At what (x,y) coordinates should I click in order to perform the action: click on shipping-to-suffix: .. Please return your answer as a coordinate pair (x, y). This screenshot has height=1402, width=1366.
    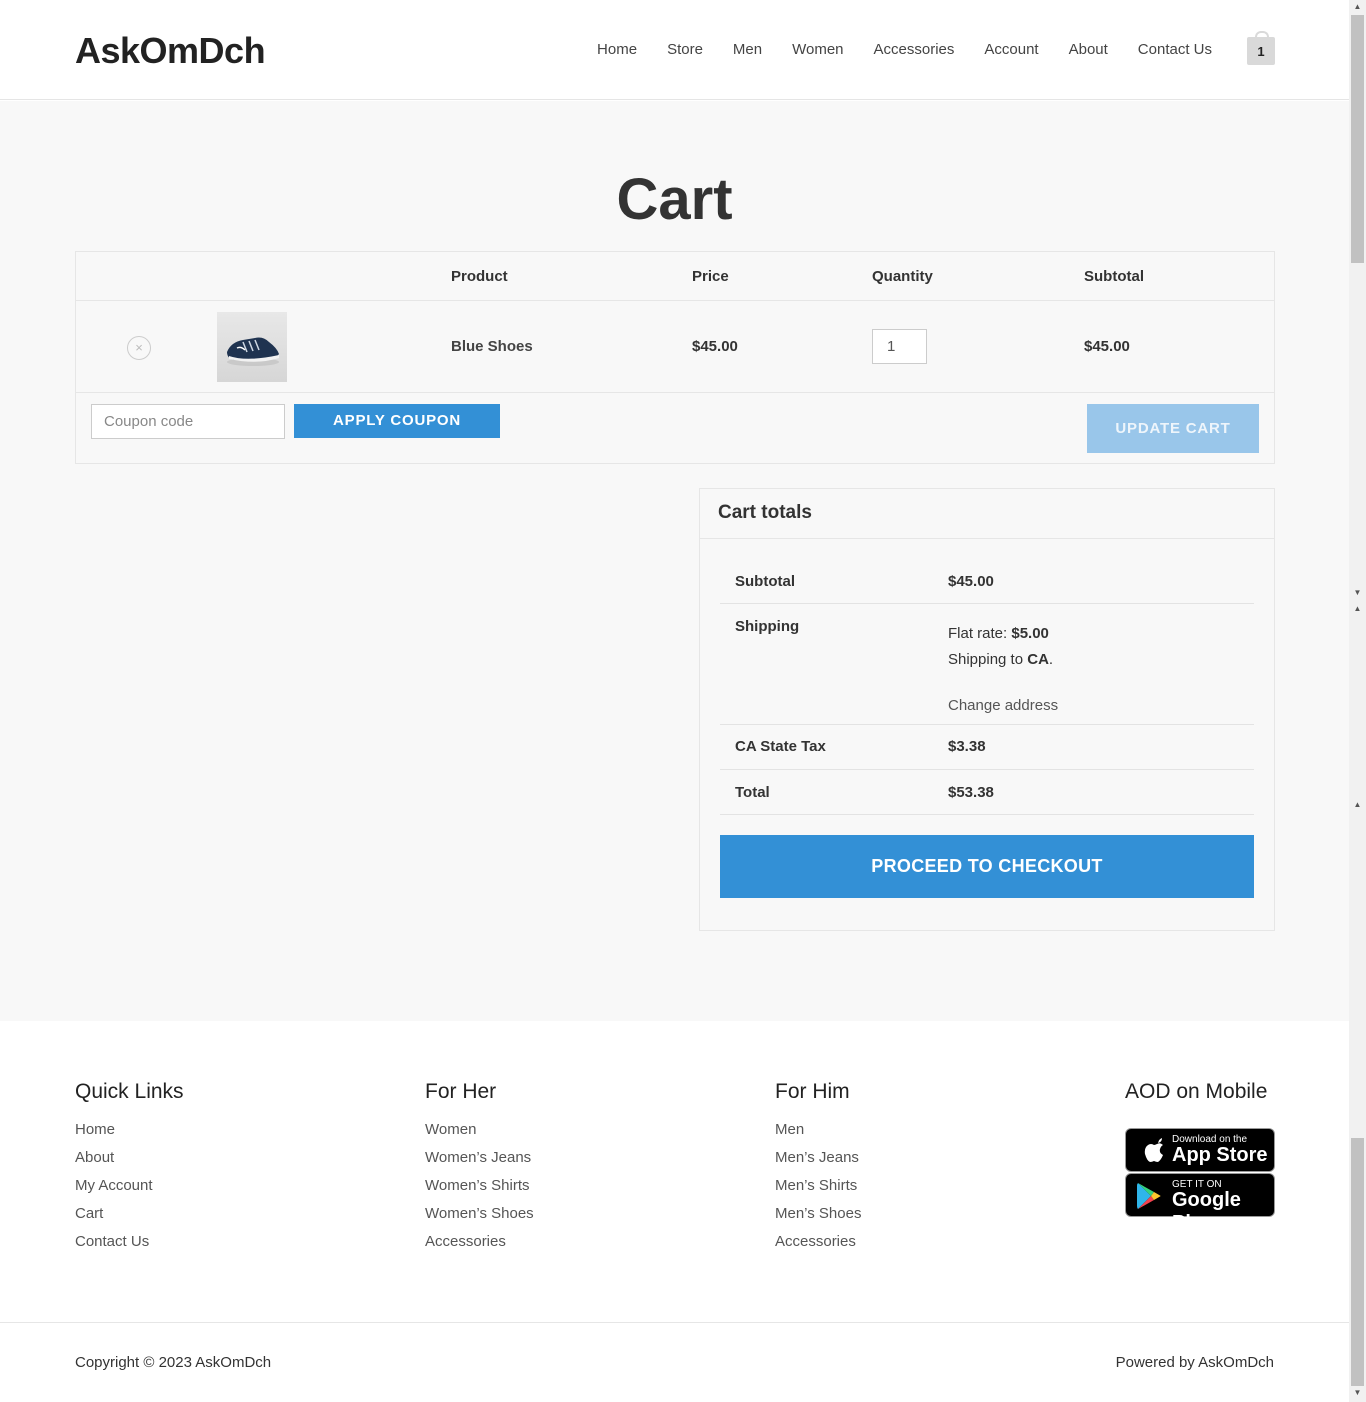
    Looking at the image, I should click on (1051, 659).